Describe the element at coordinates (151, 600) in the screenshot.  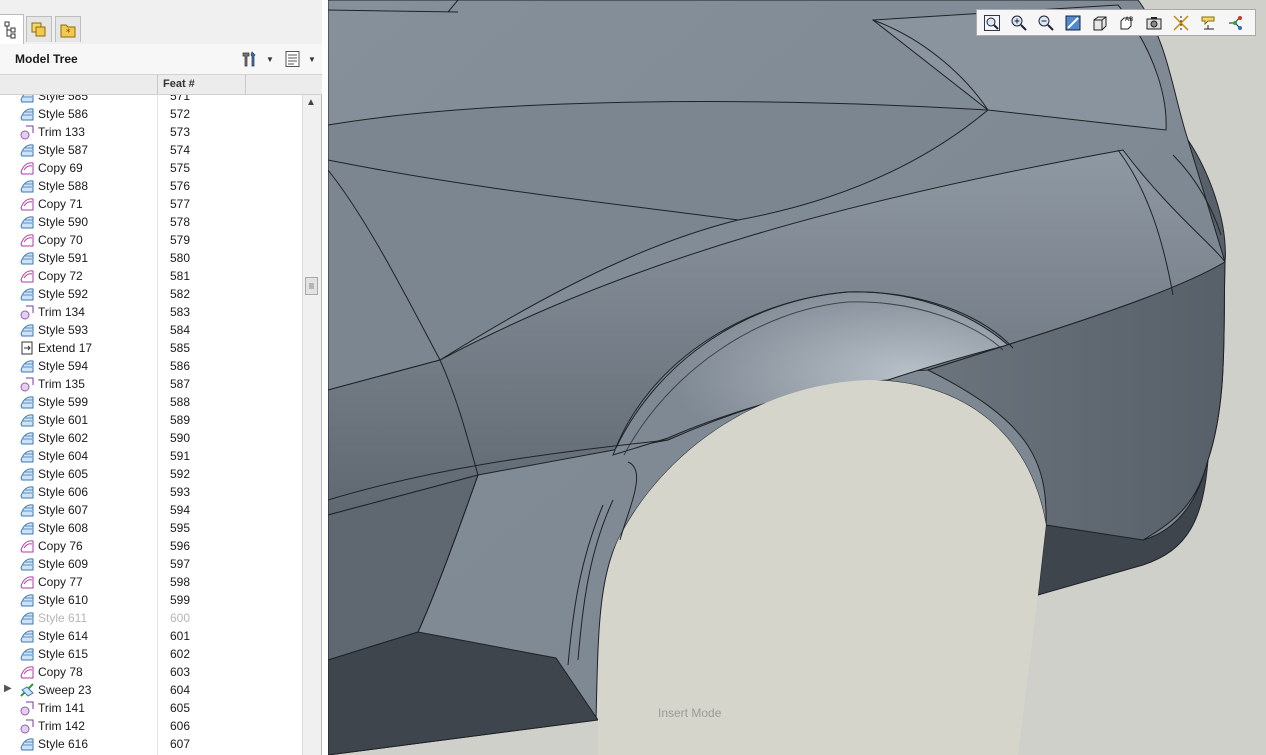
I see `tree-row: Style 610 599` at that location.